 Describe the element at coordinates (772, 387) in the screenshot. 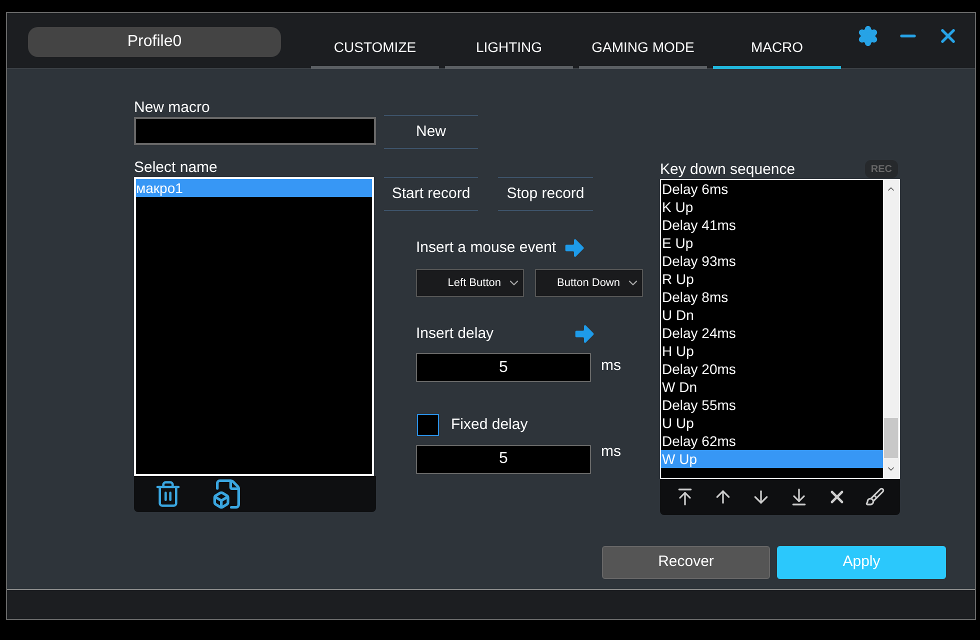

I see `sequence-item: W Dn` at that location.